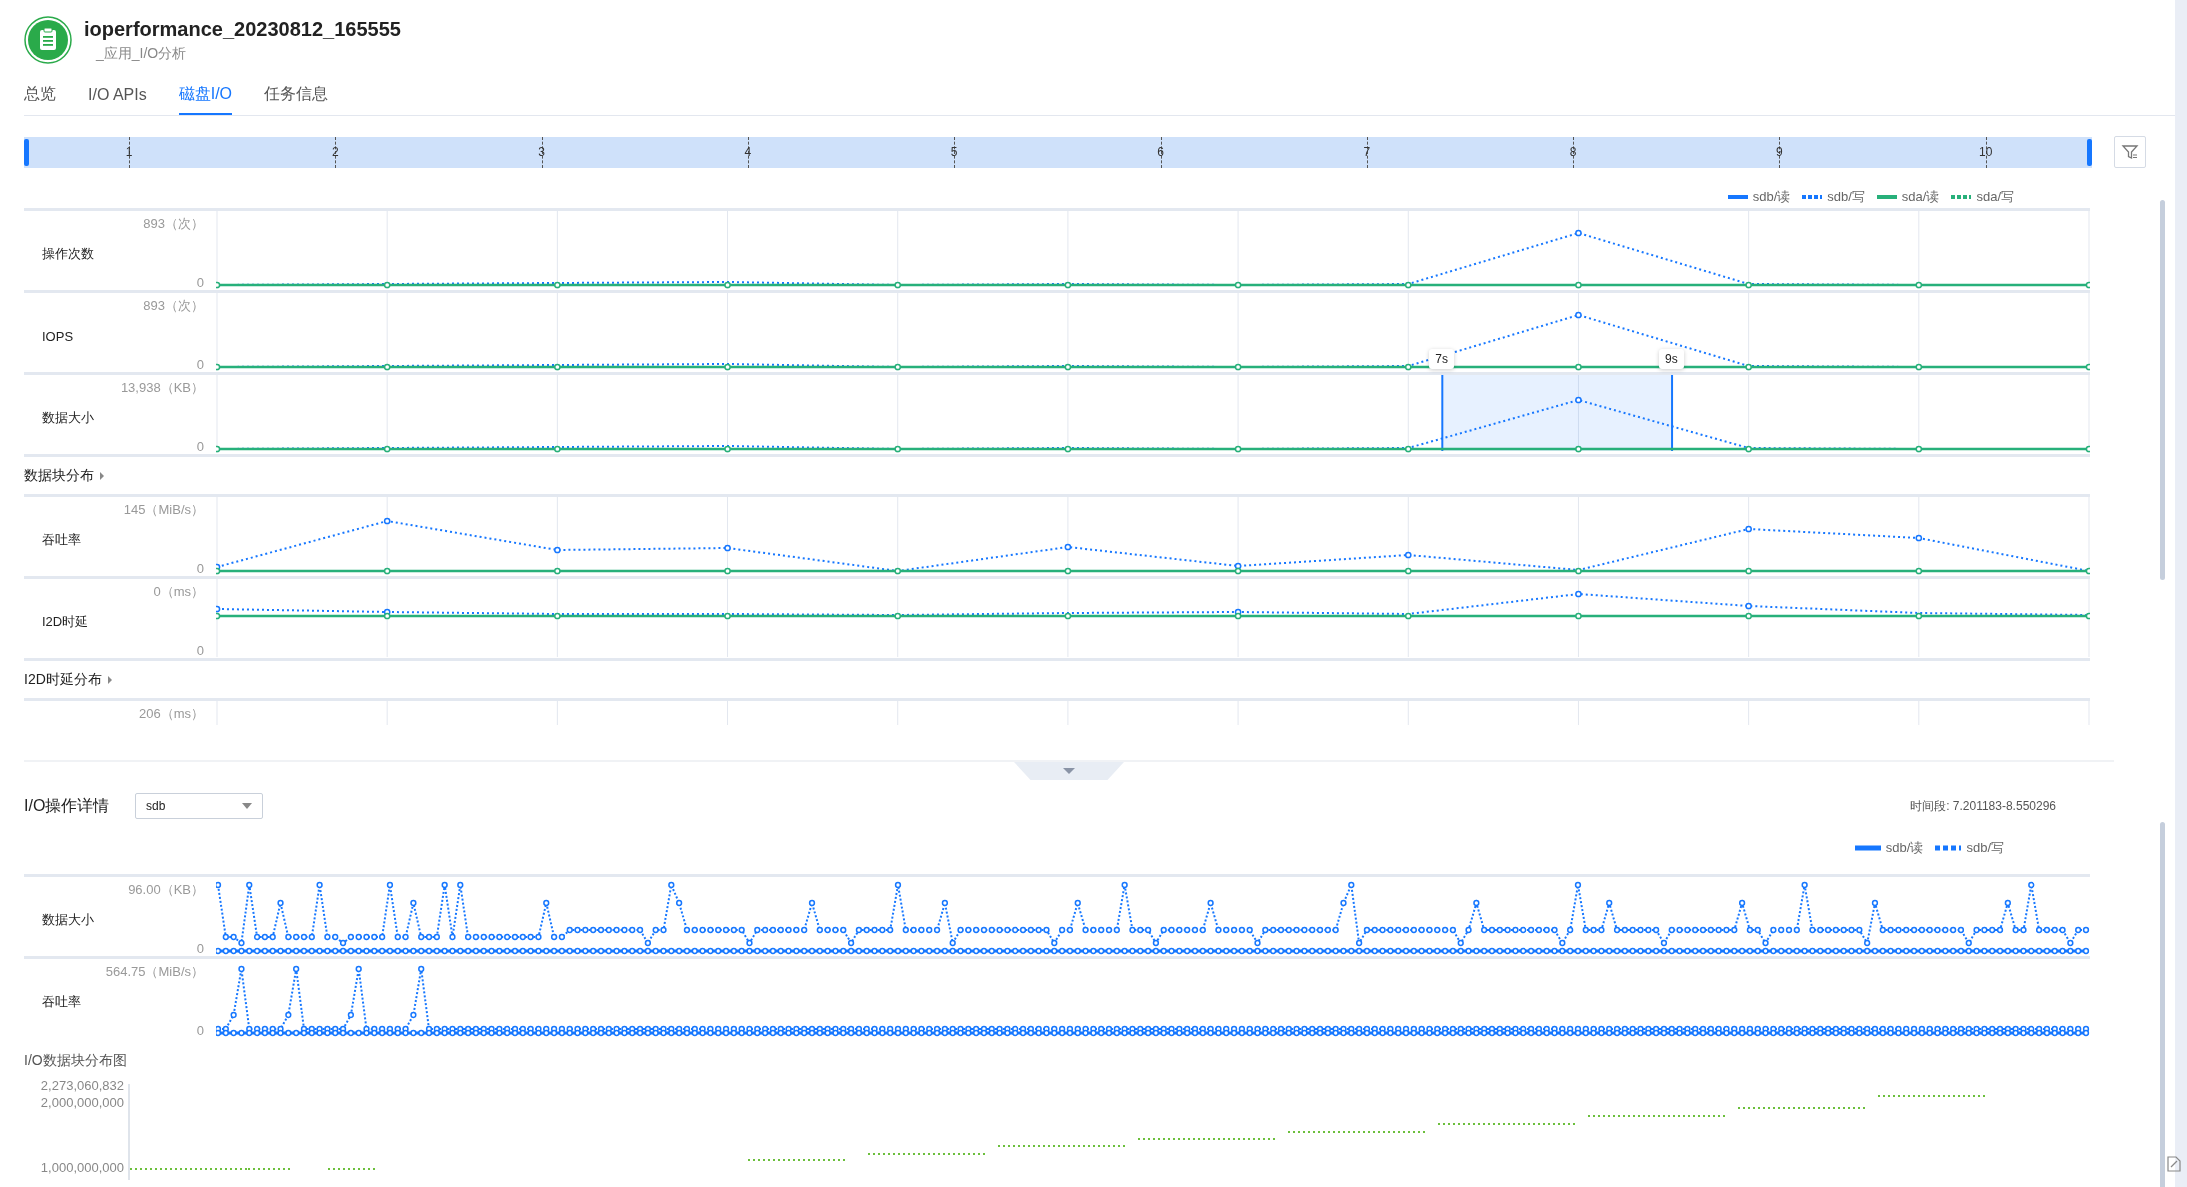 The width and height of the screenshot is (2187, 1187). What do you see at coordinates (242, 29) in the screenshot?
I see `report-title: ioperformance_20230812_165555` at bounding box center [242, 29].